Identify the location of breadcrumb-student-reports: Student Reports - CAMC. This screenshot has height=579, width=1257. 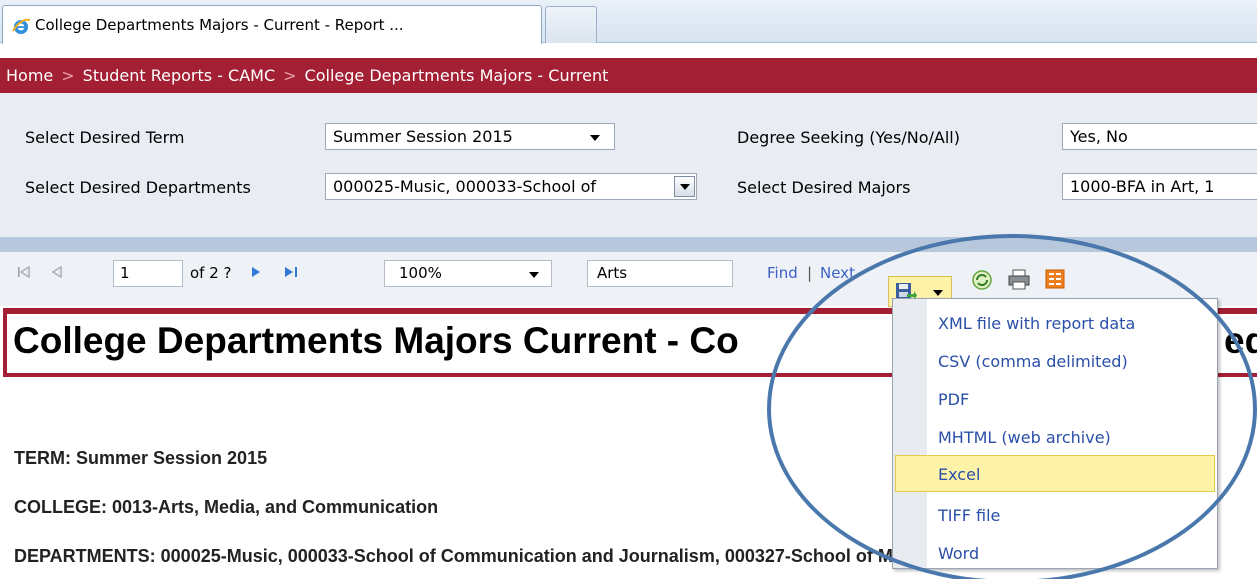
(179, 75).